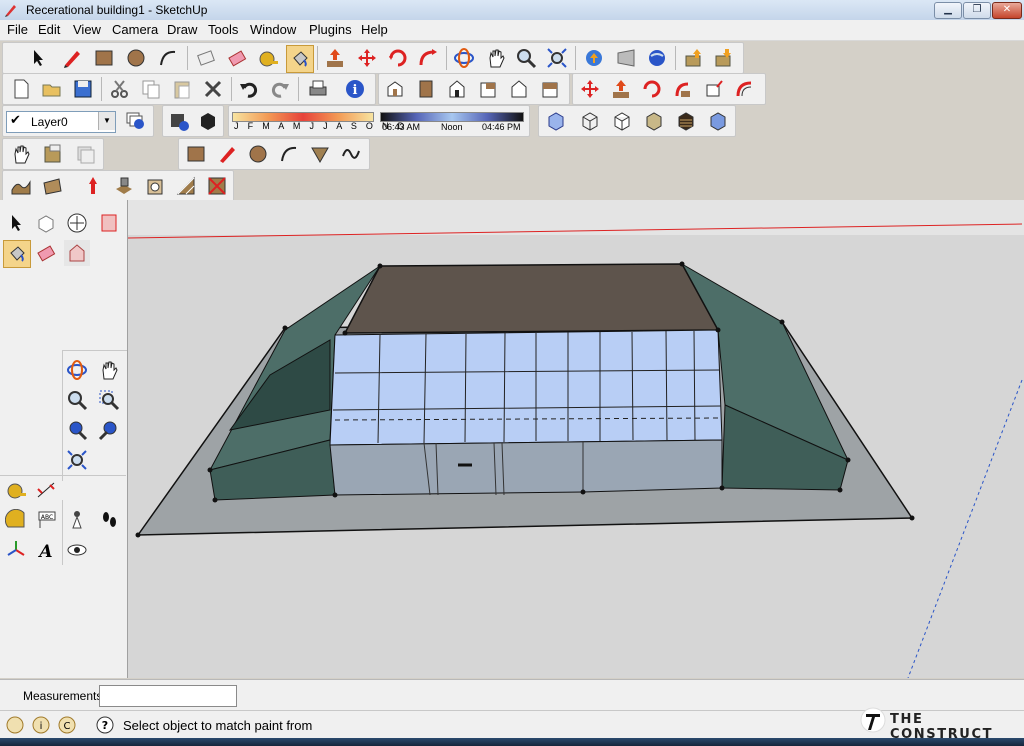 The height and width of the screenshot is (746, 1024). Describe the element at coordinates (77, 550) in the screenshot. I see `palette-look-around-icon` at that location.